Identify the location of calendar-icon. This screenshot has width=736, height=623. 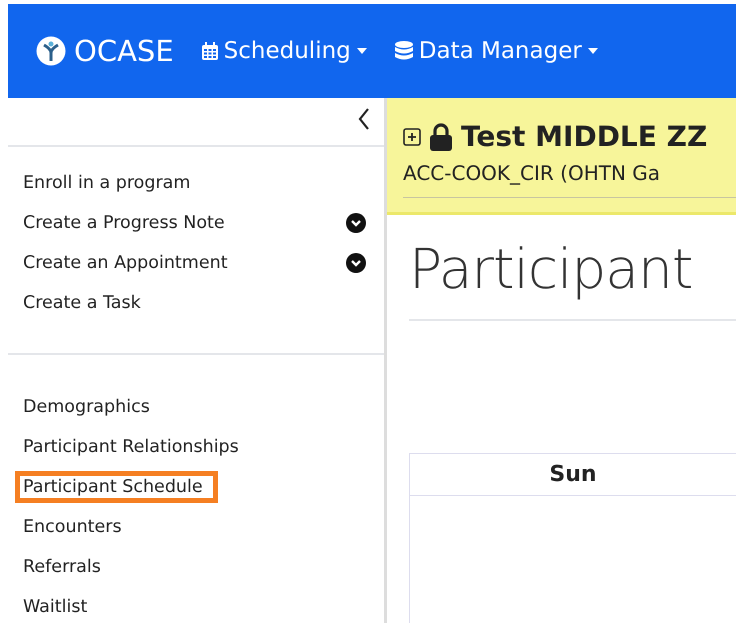
(210, 51).